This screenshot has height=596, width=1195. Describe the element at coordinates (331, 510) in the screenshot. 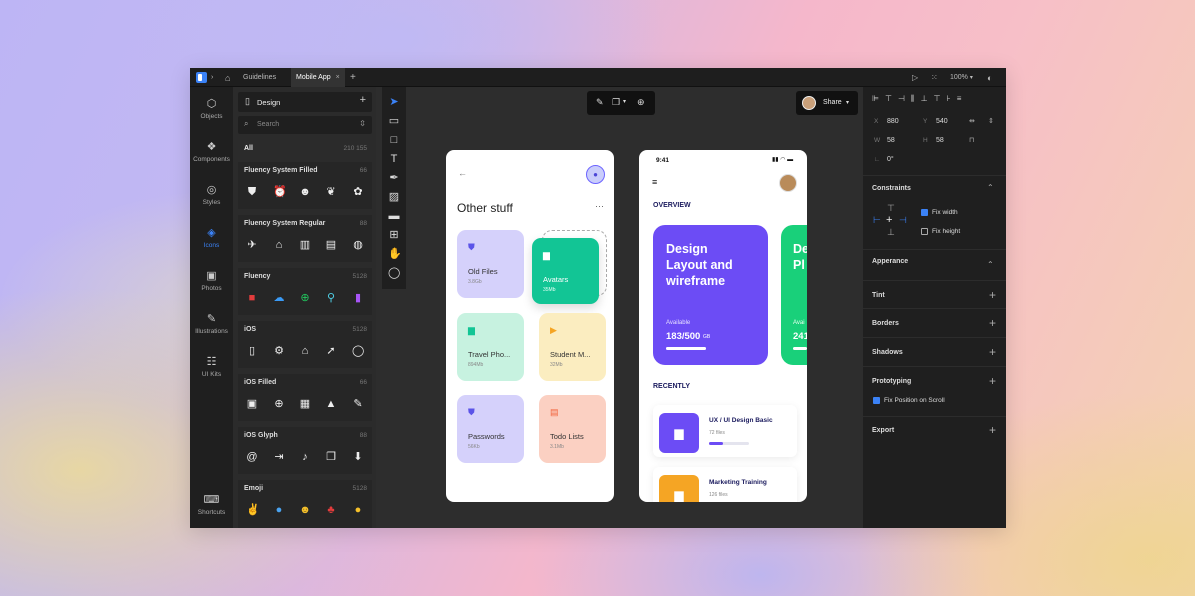

I see `cherries-icon: ♣` at that location.